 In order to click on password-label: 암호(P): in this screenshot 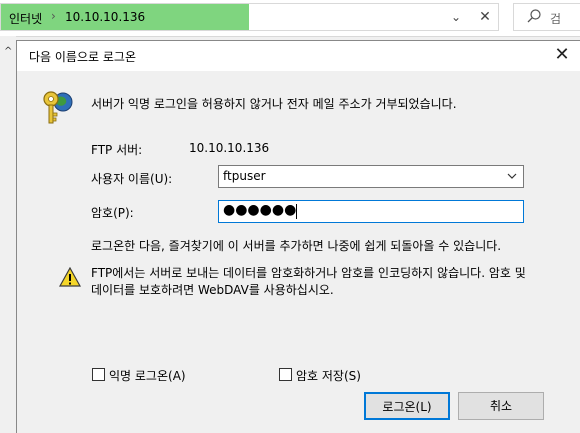, I will do `click(112, 213)`.